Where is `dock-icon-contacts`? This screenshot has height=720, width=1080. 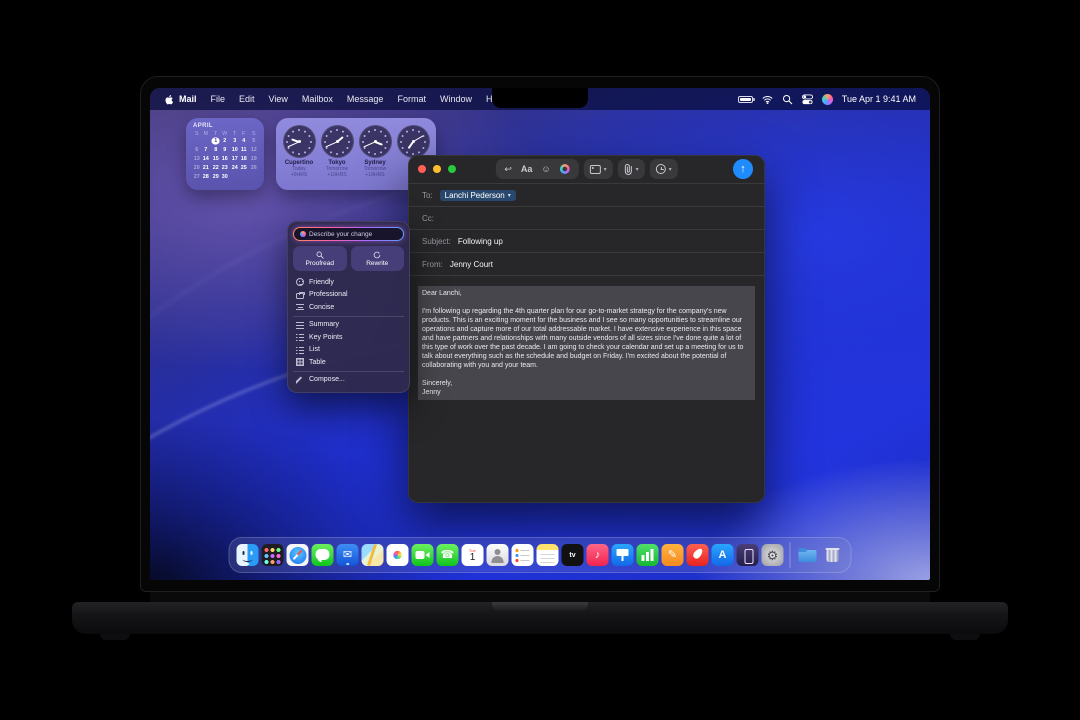
dock-icon-contacts is located at coordinates (497, 555).